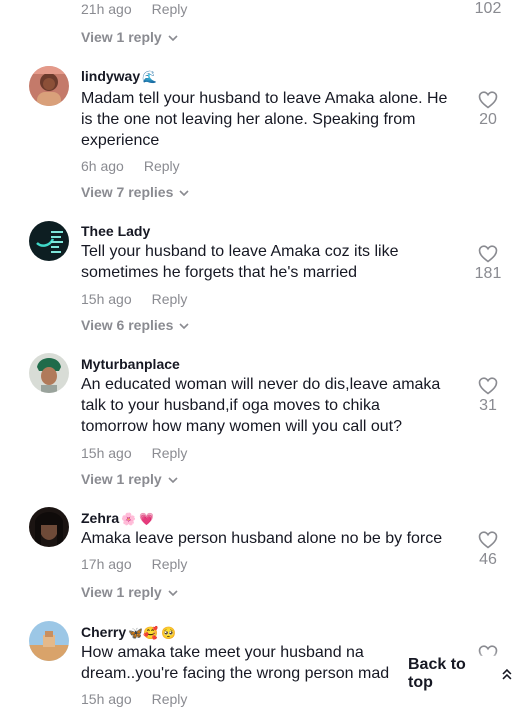 This screenshot has width=512, height=710. I want to click on username-text: Myturbanplace, so click(130, 364).